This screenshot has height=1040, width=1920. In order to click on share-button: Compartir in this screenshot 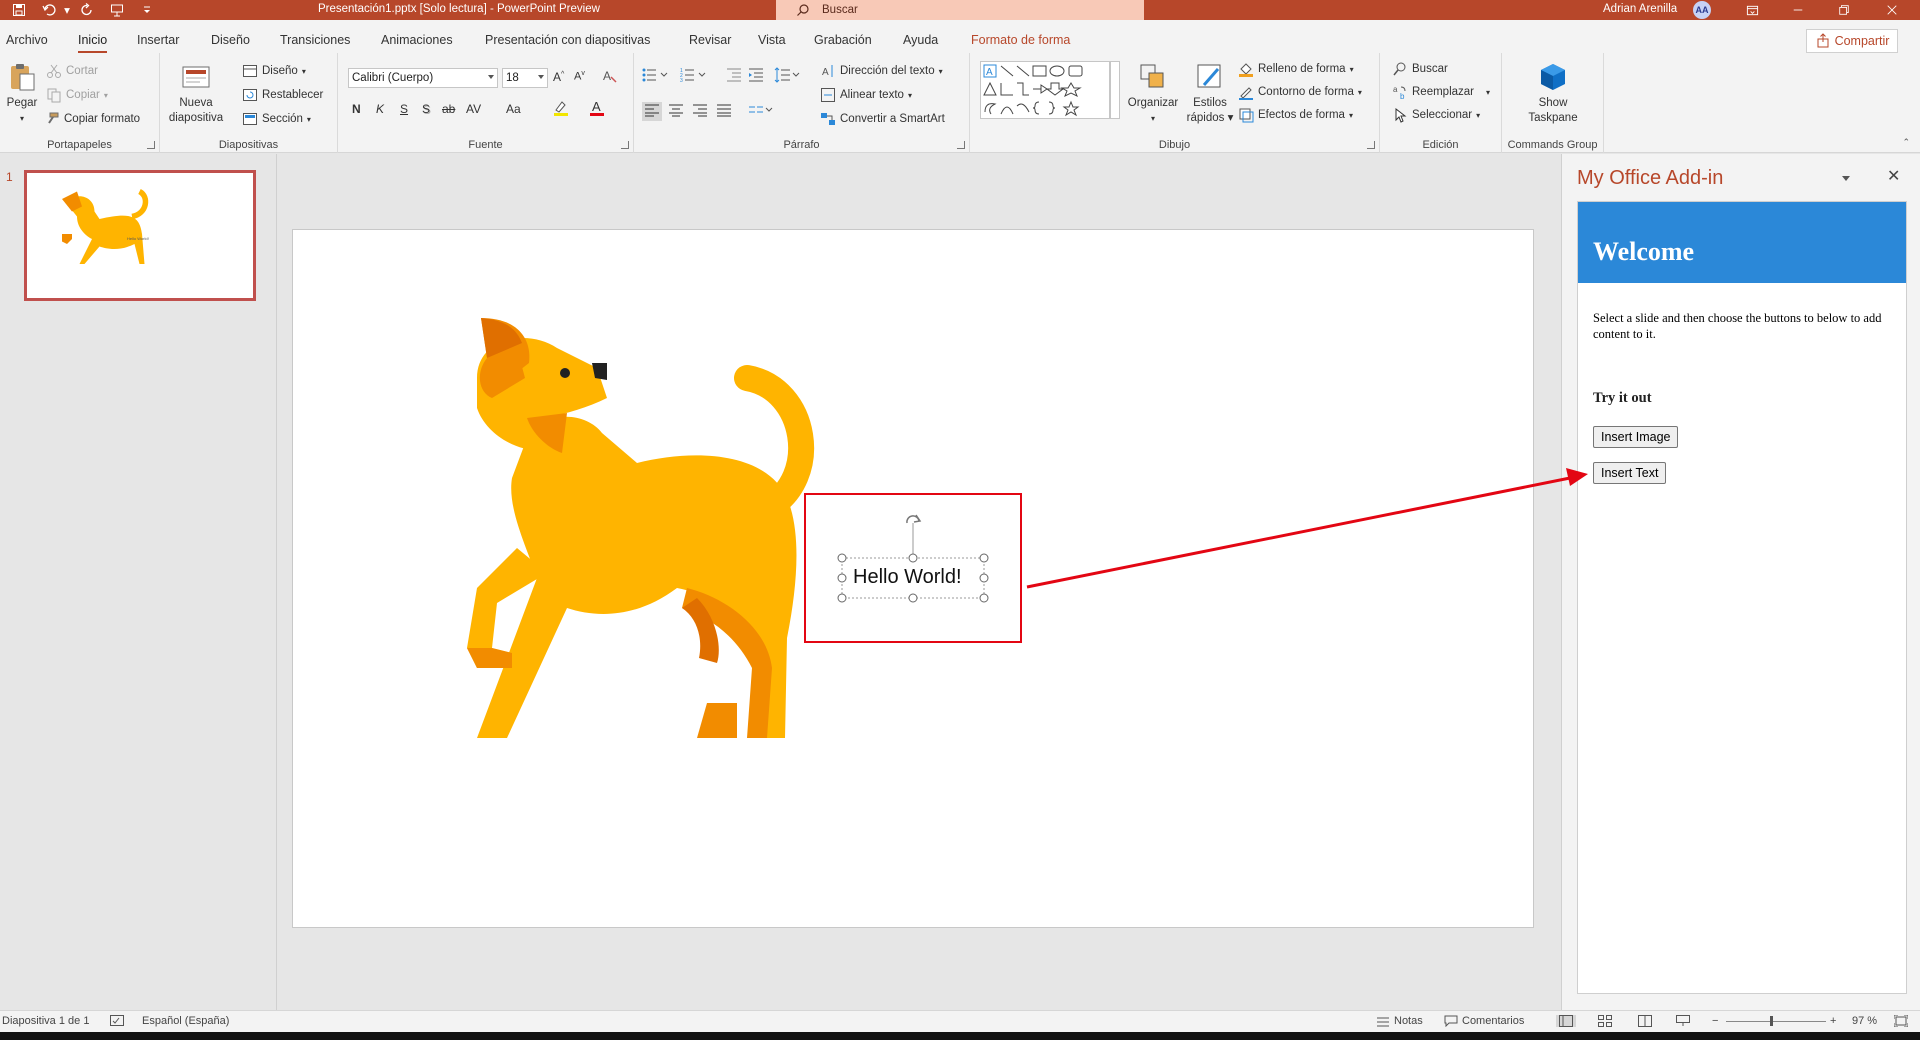, I will do `click(1852, 41)`.